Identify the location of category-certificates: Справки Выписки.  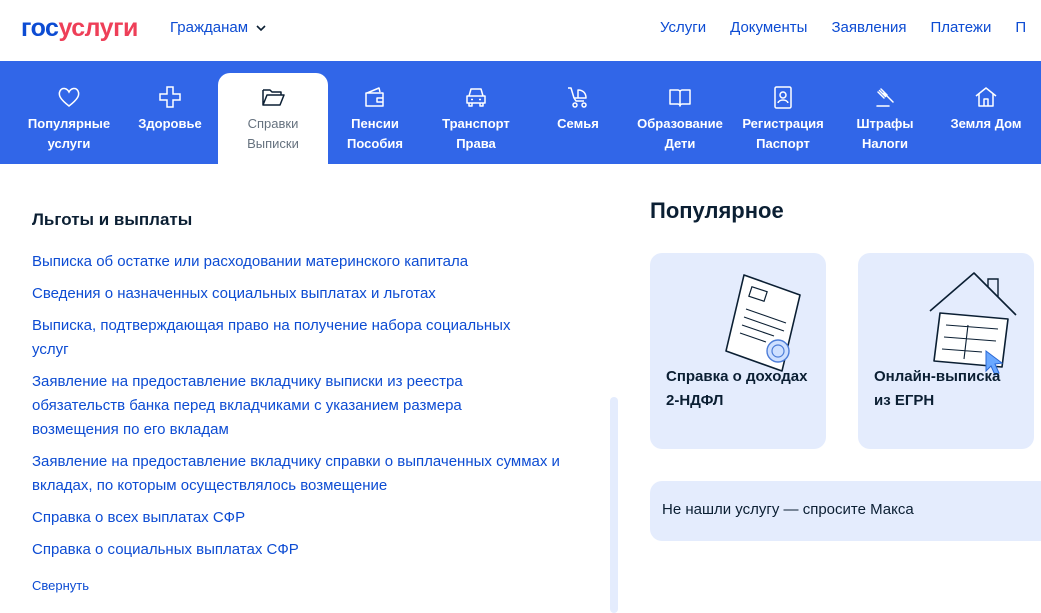
(273, 118).